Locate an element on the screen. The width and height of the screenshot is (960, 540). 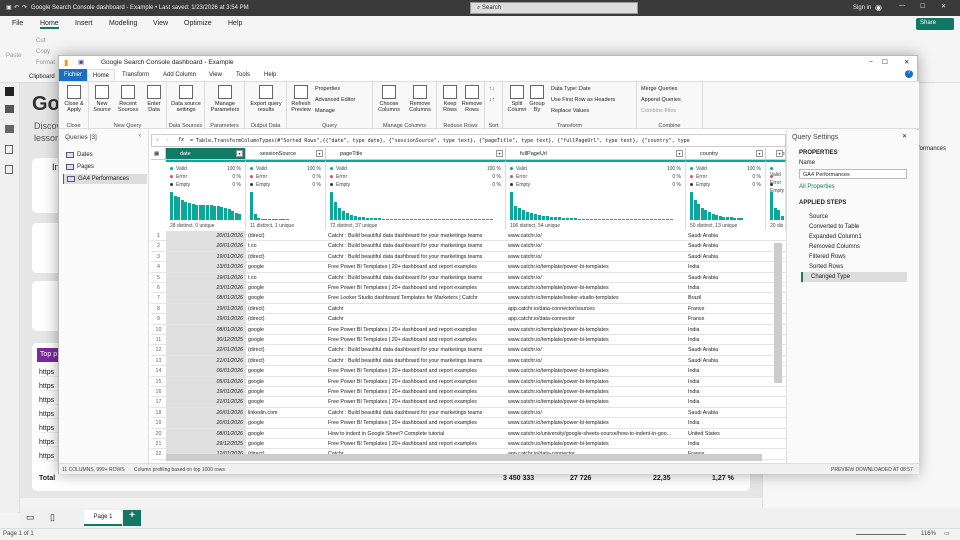
format-painter-button: Format is located at coordinates (45, 63).